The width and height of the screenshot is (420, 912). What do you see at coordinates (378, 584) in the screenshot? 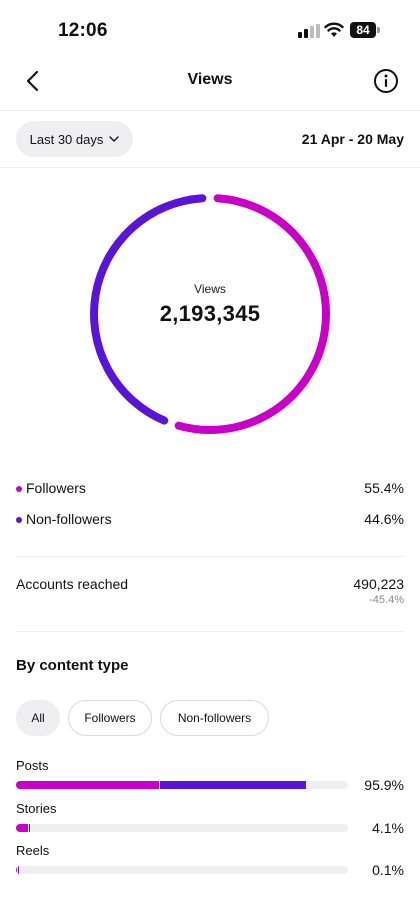
I see `accounts-reached-value: 490,223` at bounding box center [378, 584].